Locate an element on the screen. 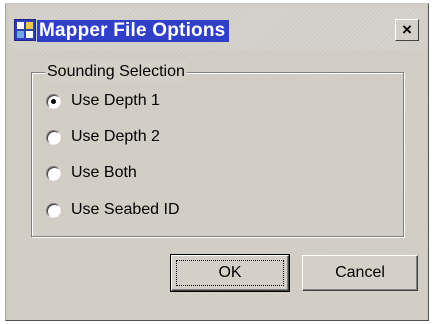  close-button: × is located at coordinates (407, 30).